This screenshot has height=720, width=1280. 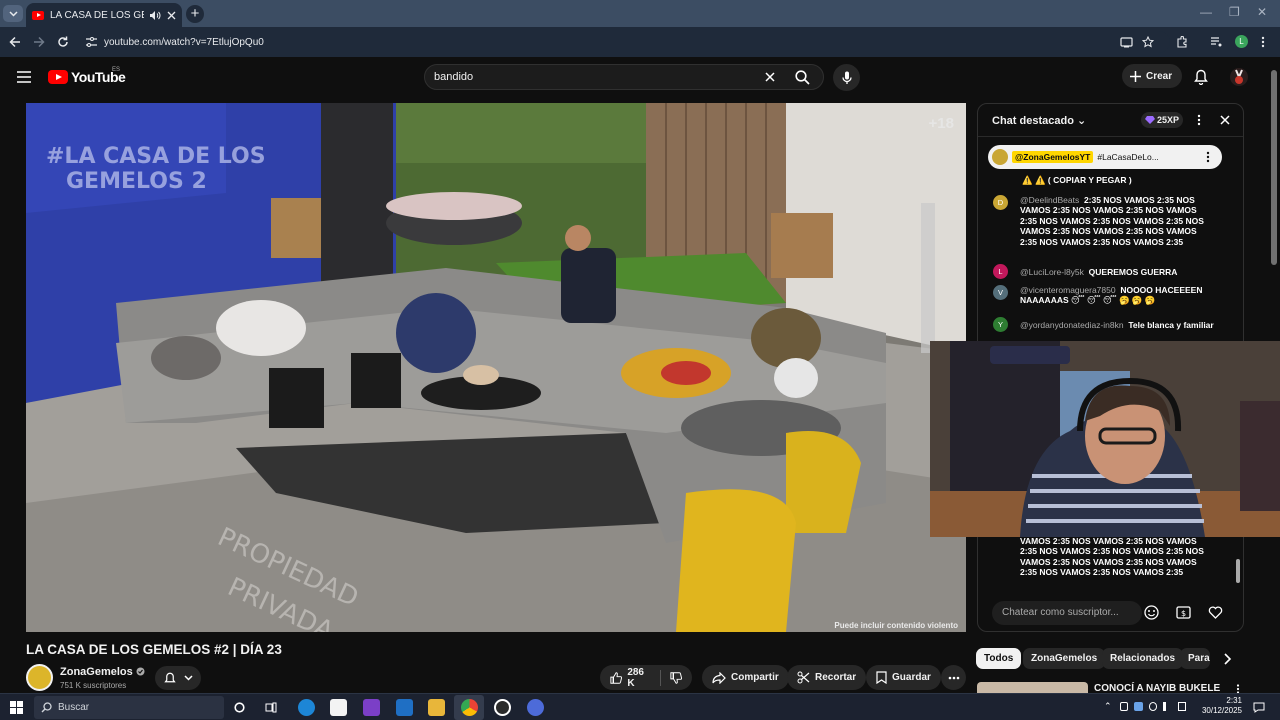 I want to click on chevron-right-icon, so click(x=1228, y=659).